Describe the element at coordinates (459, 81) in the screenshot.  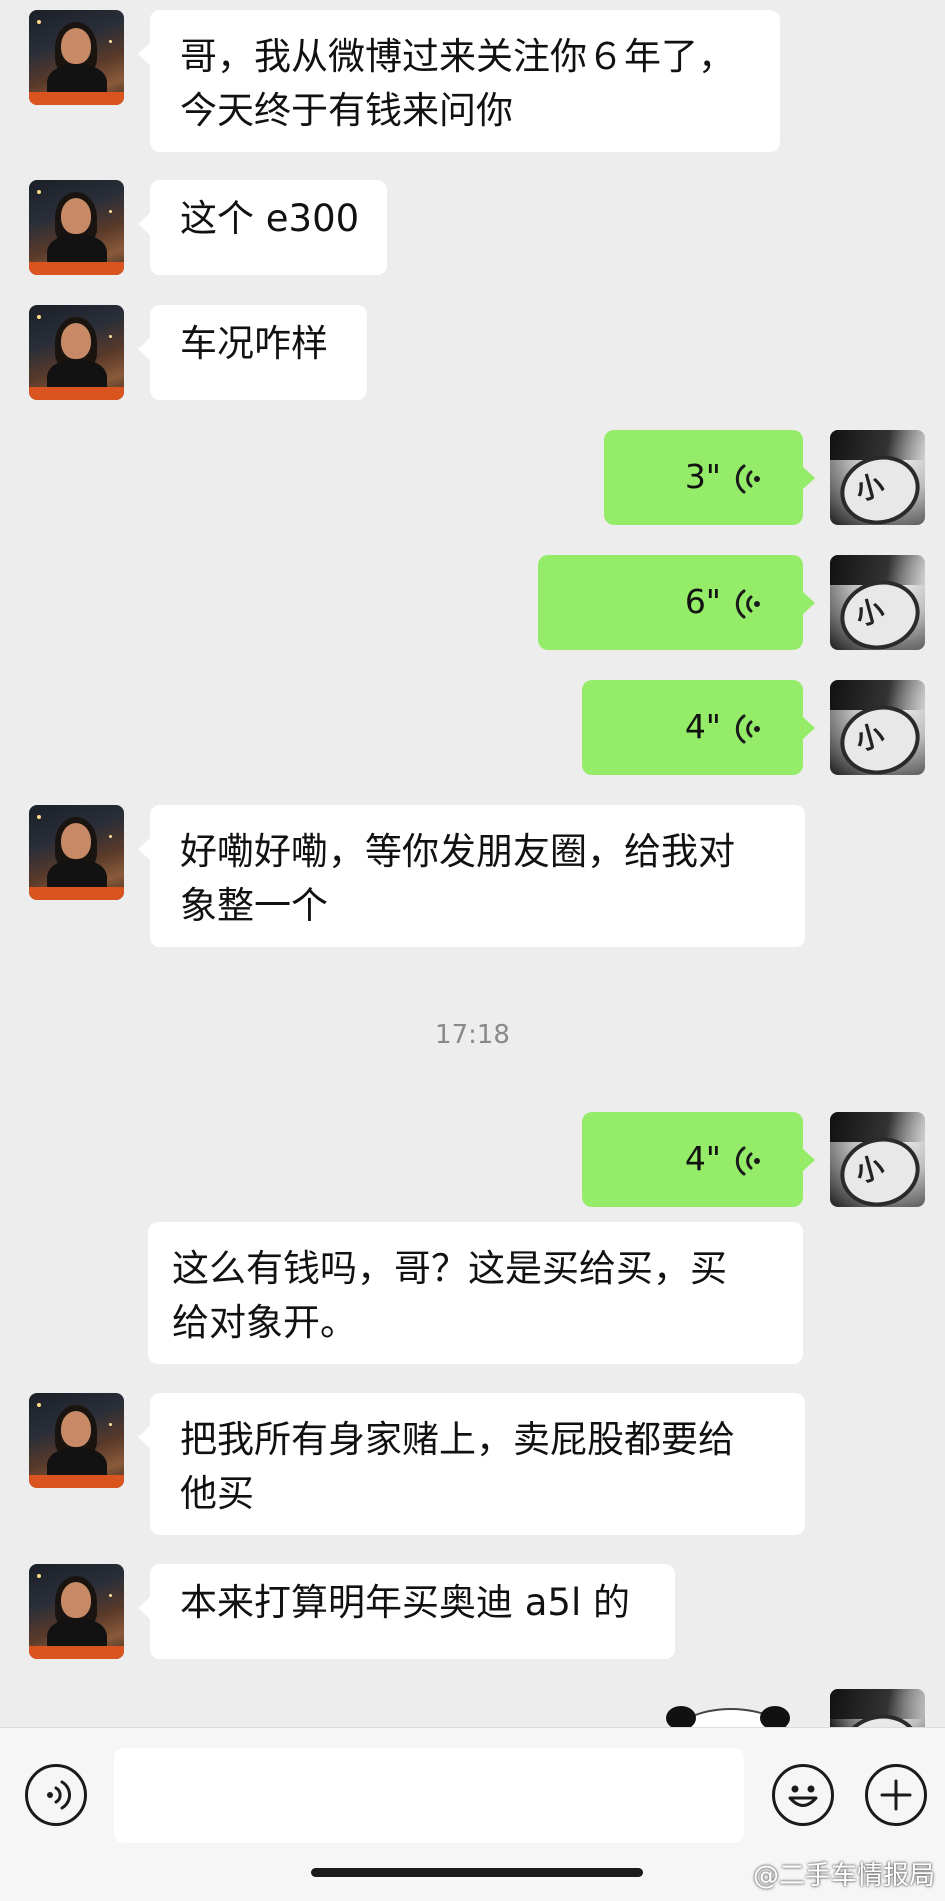
I see `incoming-message-bubble: 哥，我从微博过来关注你６年了， 今天终于有钱来问你` at that location.